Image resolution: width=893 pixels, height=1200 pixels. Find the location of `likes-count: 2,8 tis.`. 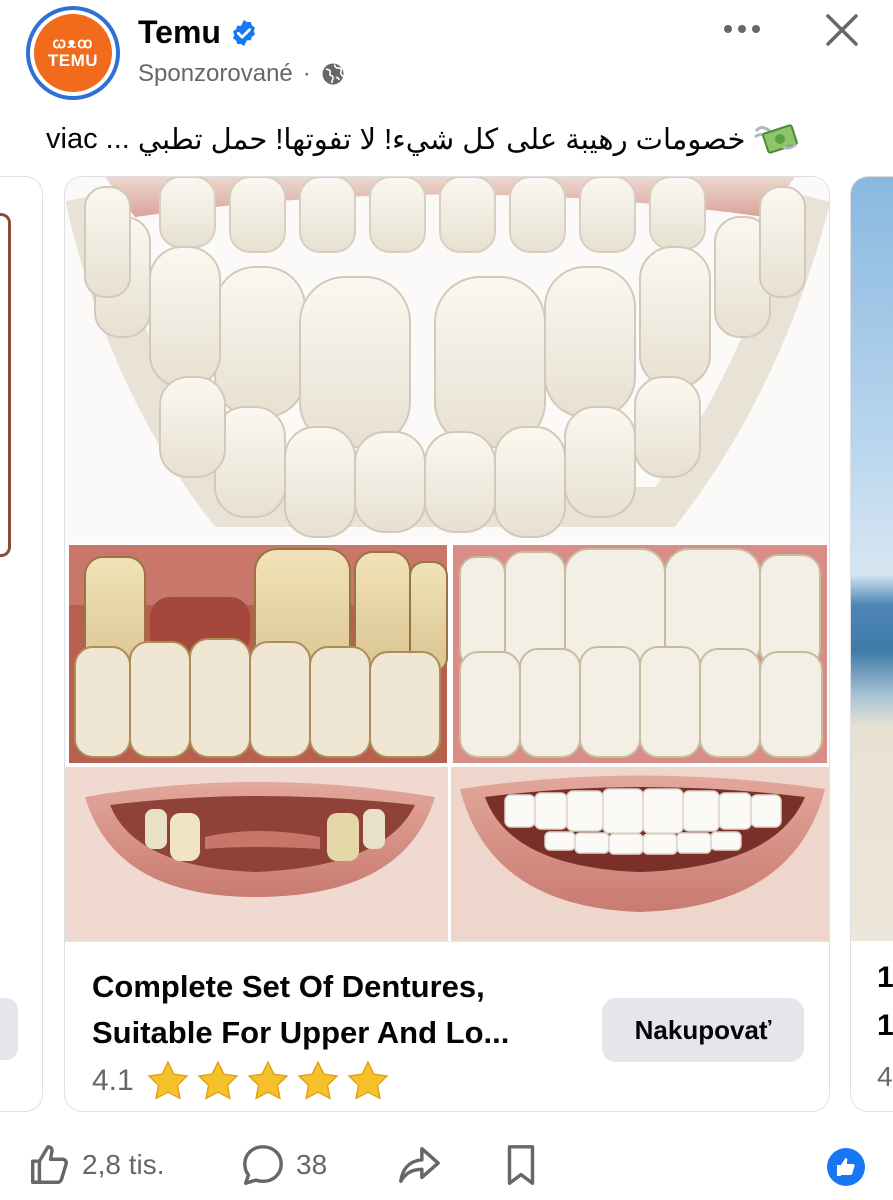

likes-count: 2,8 tis. is located at coordinates (123, 1165).